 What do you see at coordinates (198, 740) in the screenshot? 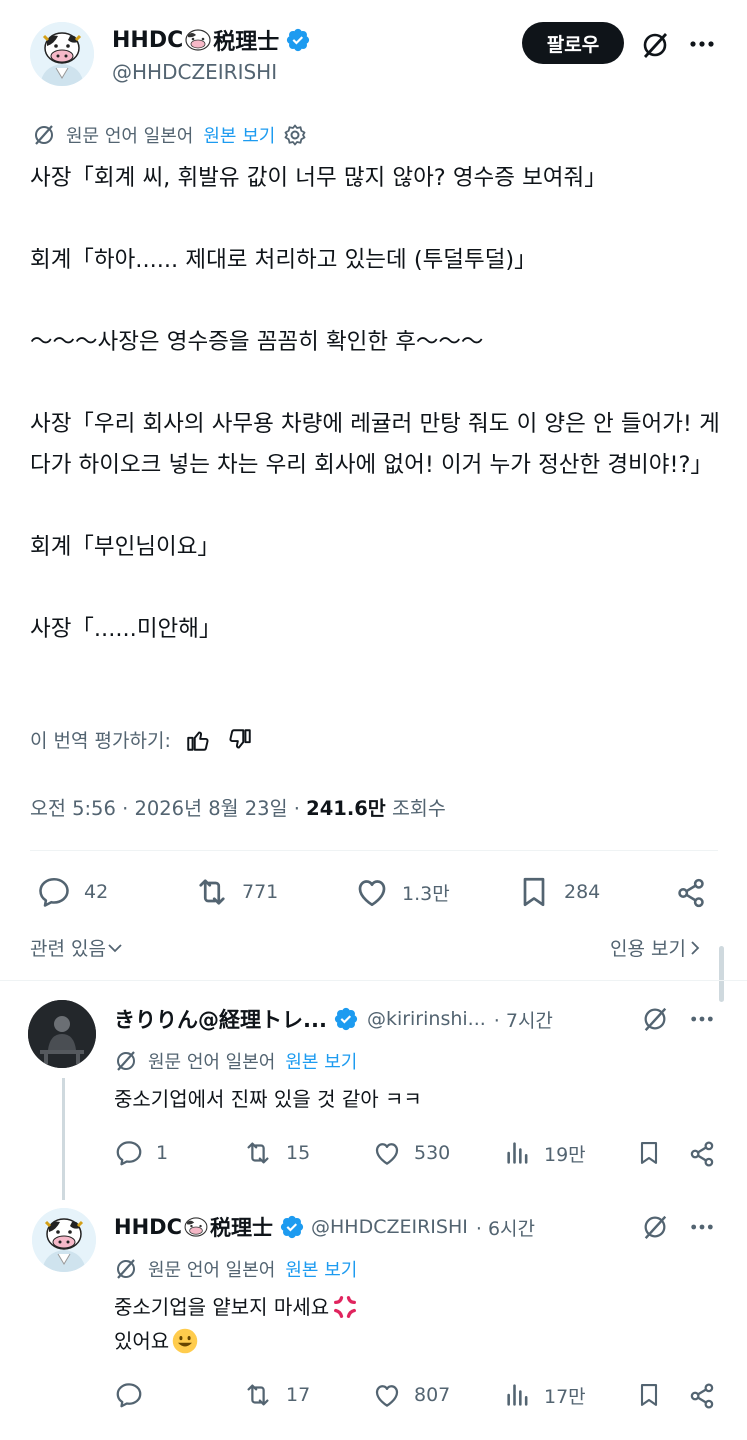
I see `thumbs-up-icon` at bounding box center [198, 740].